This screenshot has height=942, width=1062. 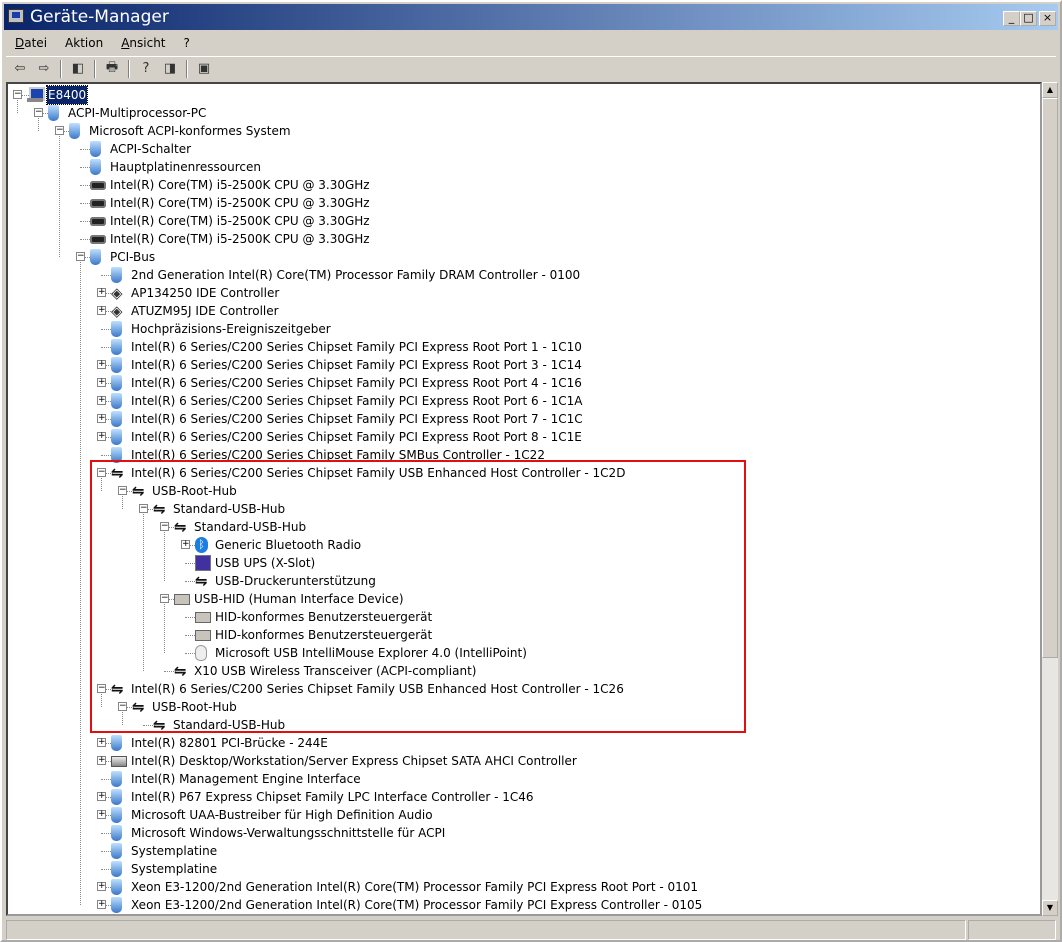 What do you see at coordinates (187, 68) in the screenshot?
I see `toolbar-separator` at bounding box center [187, 68].